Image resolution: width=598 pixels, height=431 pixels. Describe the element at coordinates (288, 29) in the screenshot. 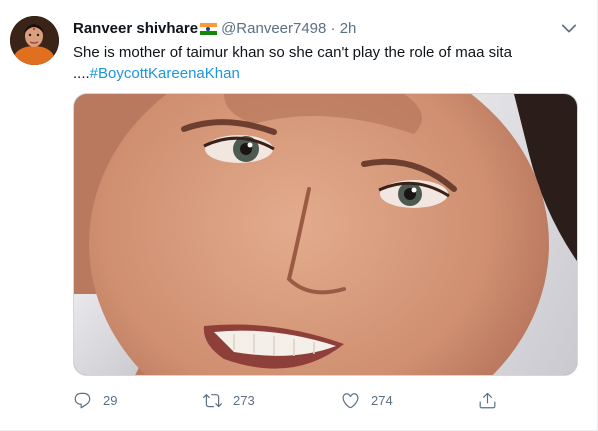

I see `handle-and-time: @Ranveer7498 · 2h` at that location.